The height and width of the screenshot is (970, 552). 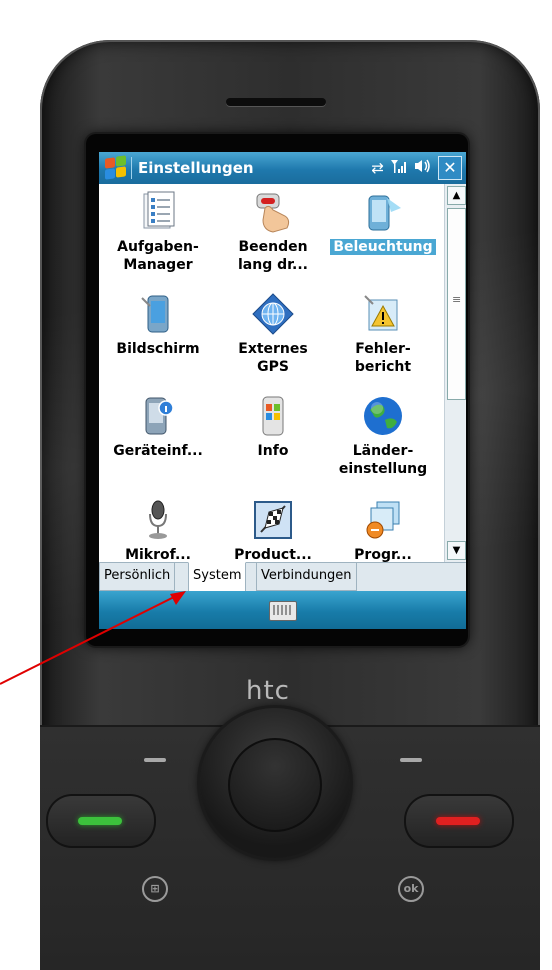 What do you see at coordinates (273, 212) in the screenshot?
I see `hand-press-icon` at bounding box center [273, 212].